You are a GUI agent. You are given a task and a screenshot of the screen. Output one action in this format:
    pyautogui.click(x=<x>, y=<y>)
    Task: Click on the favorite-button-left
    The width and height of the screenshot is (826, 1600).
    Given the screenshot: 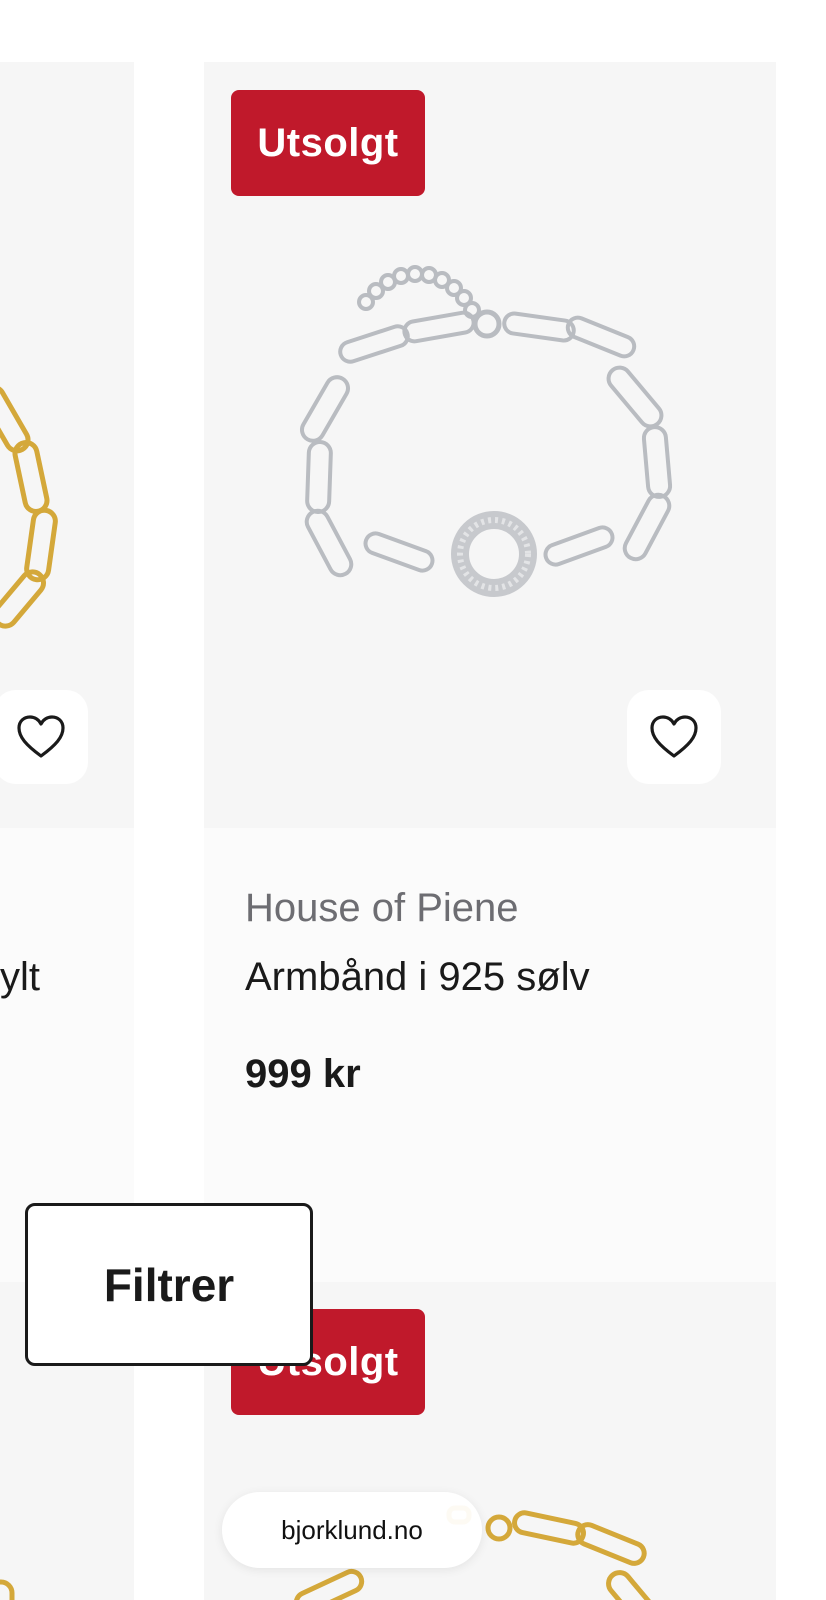 What is the action you would take?
    pyautogui.click(x=44, y=737)
    